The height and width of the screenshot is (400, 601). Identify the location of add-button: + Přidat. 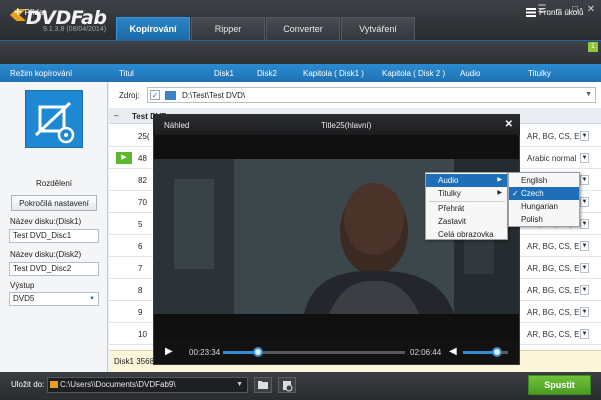
(30, 12).